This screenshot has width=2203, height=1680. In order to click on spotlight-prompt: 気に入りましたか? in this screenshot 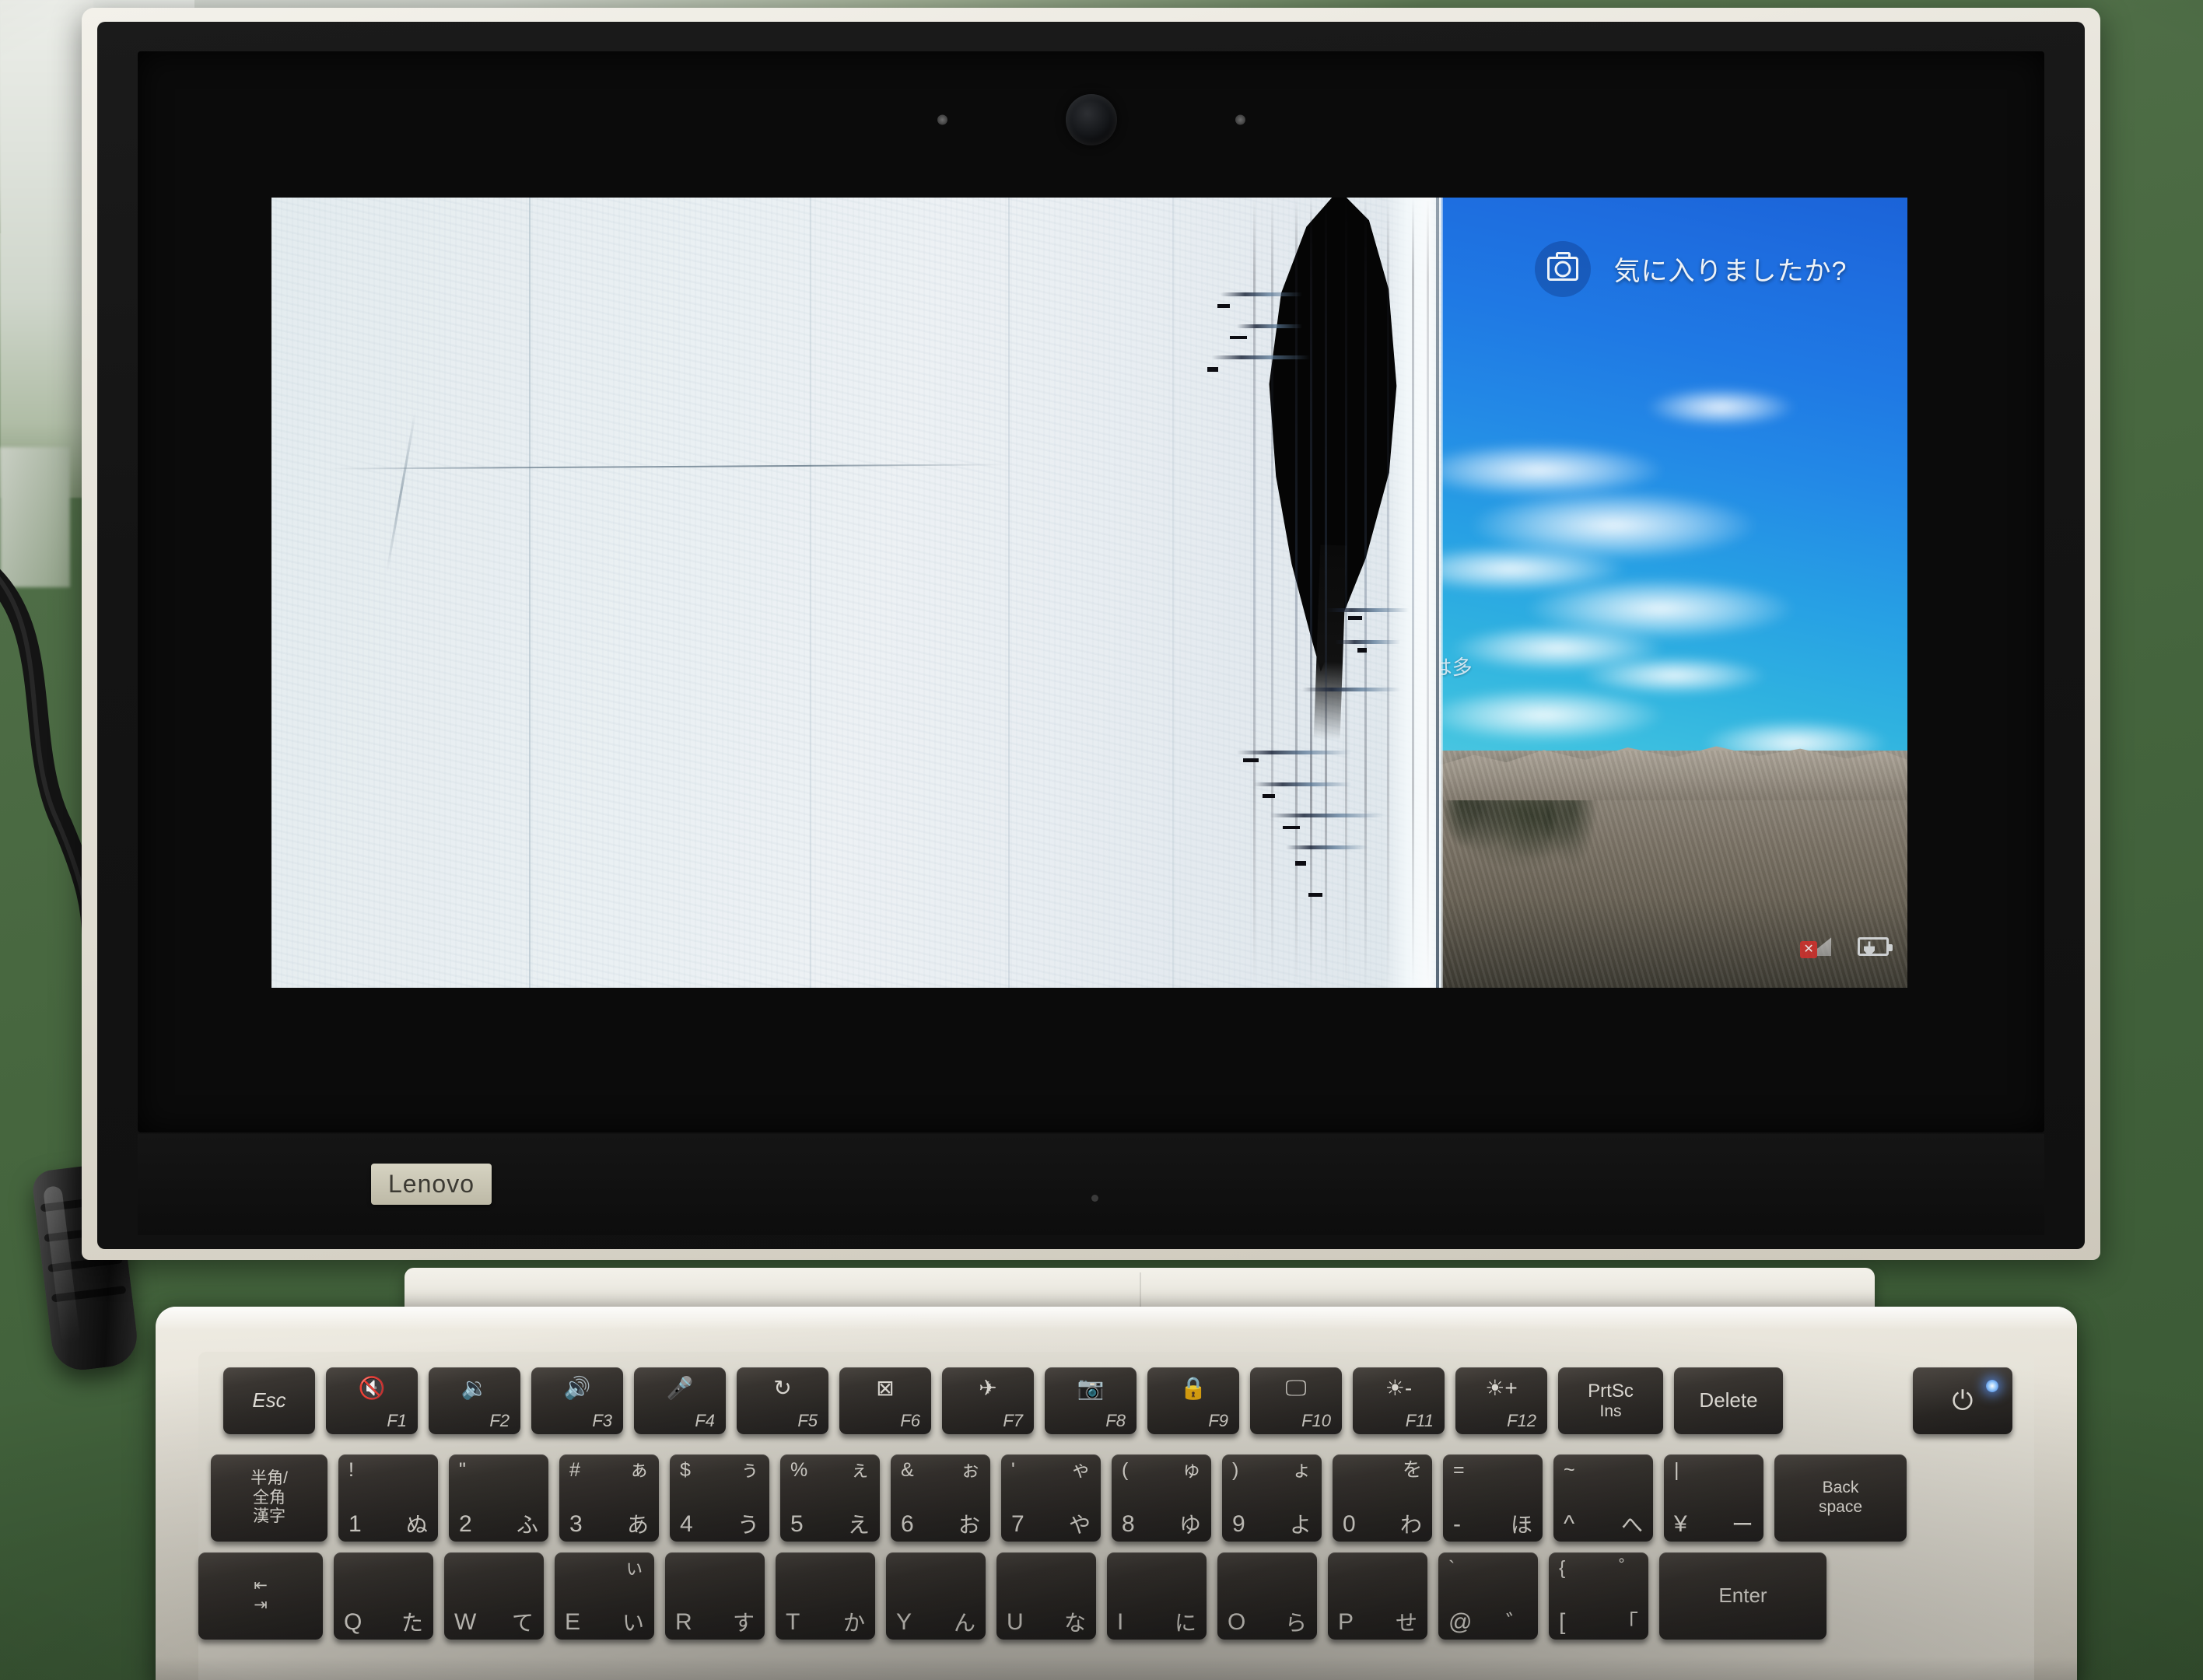, I will do `click(1691, 268)`.